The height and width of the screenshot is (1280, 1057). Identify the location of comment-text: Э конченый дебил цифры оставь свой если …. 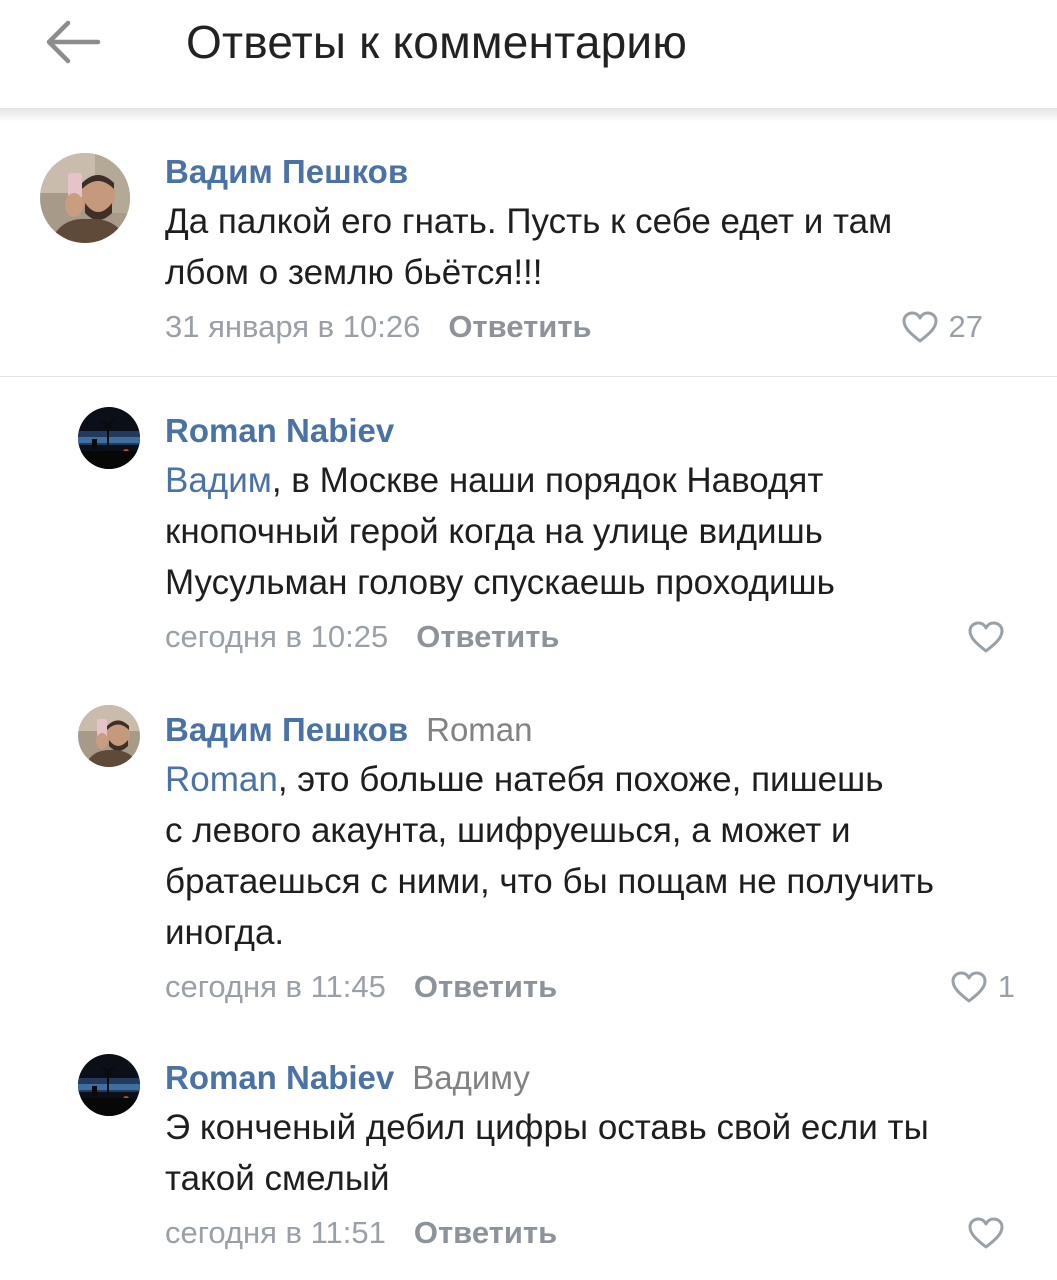
(595, 1153).